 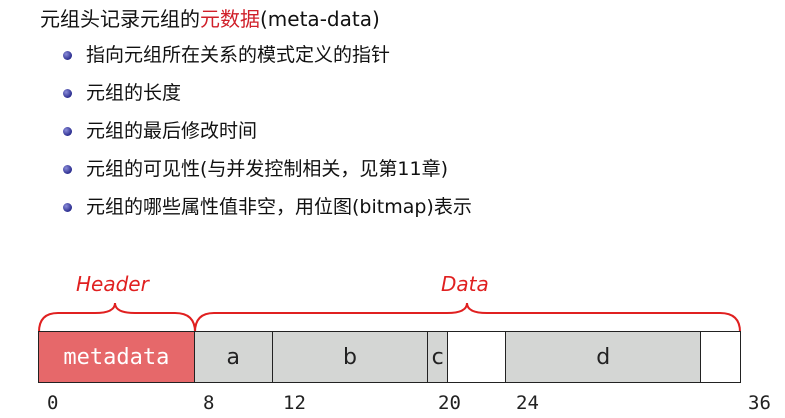 I want to click on field-a: a, so click(x=233, y=357).